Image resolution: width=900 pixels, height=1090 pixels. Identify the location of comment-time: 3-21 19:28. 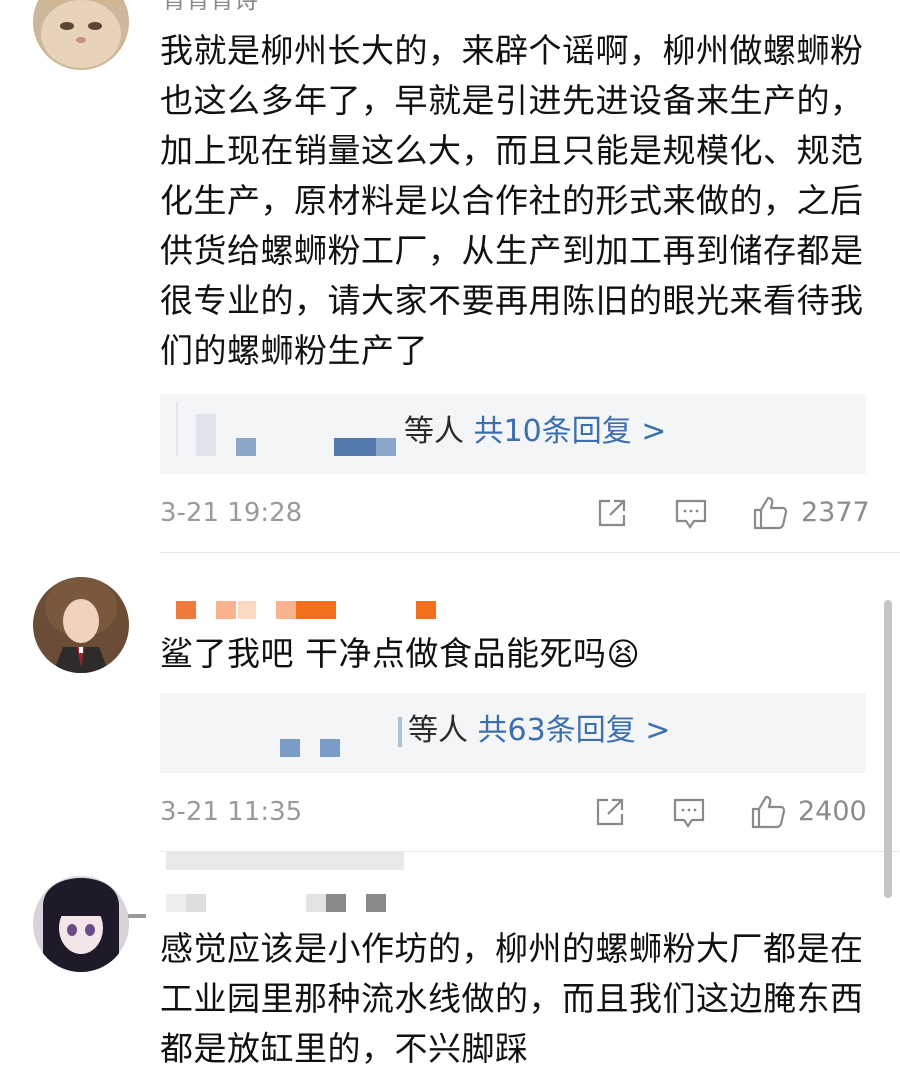
(231, 513).